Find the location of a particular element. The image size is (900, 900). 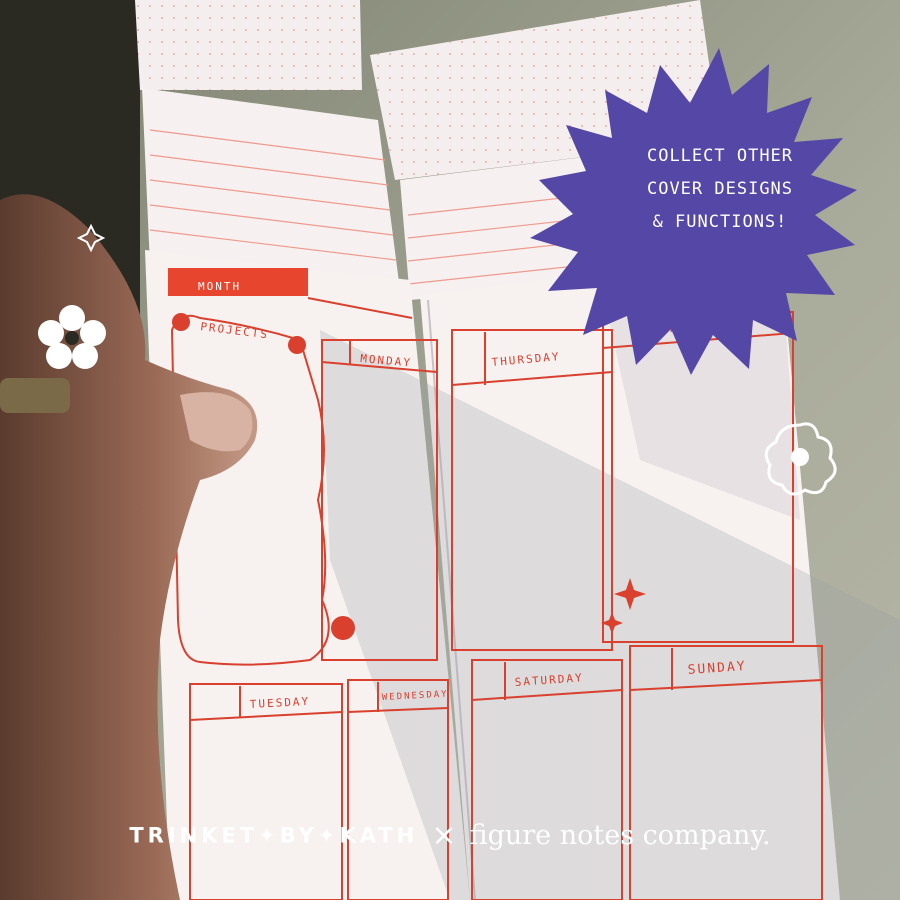

ring is located at coordinates (35, 395).